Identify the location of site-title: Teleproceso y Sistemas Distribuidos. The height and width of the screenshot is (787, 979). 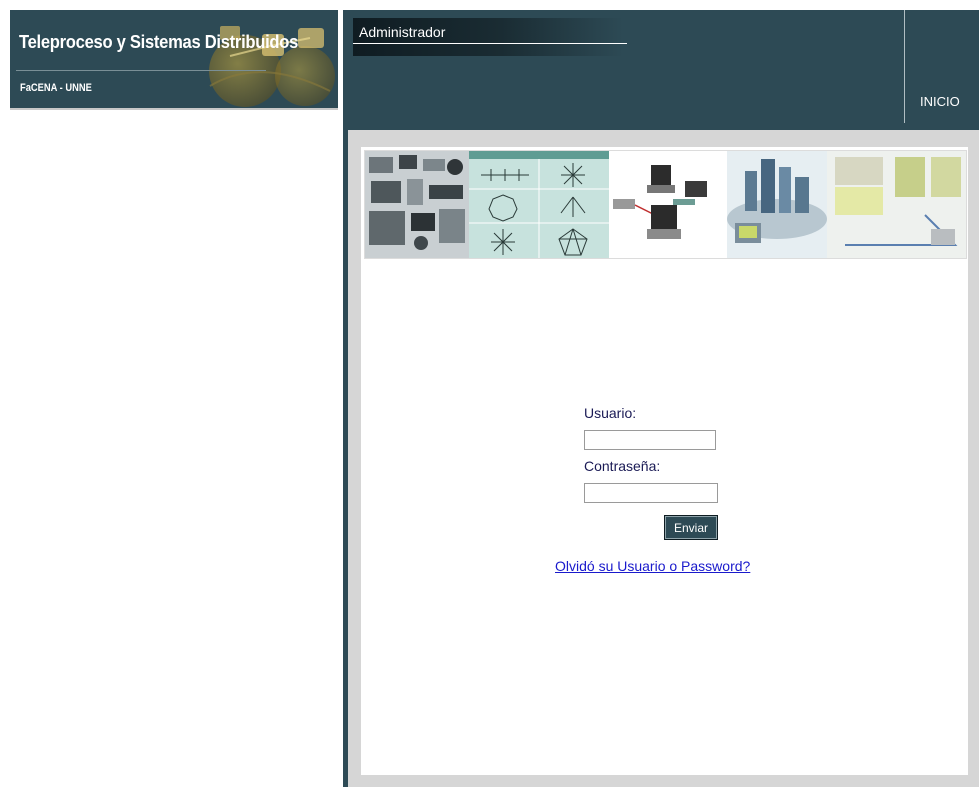
(159, 42).